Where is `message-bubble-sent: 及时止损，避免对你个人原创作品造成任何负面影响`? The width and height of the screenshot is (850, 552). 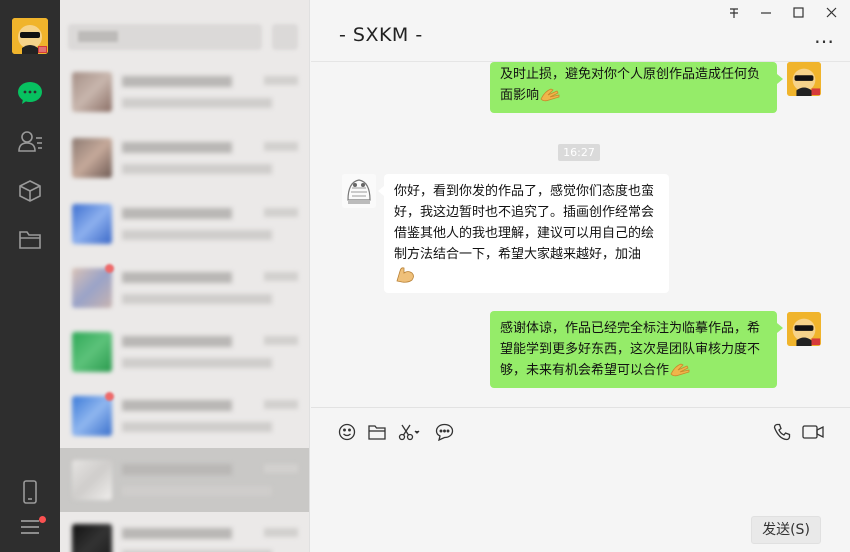
message-bubble-sent: 及时止损，避免对你个人原创作品造成任何负面影响 is located at coordinates (636, 87).